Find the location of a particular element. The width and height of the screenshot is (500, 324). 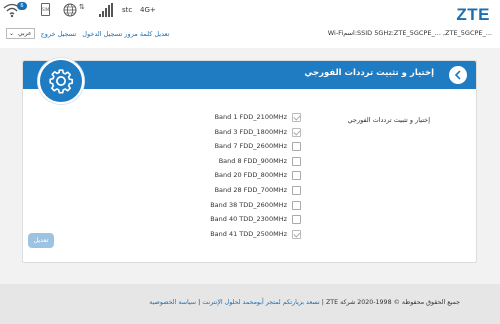

signal-strength-icon is located at coordinates (106, 9).